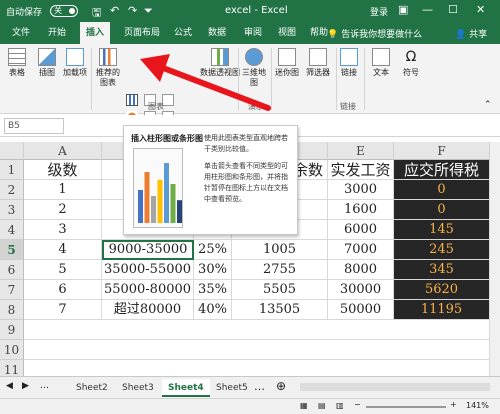 This screenshot has width=500, height=414. I want to click on zoom-out-icon: −, so click(357, 404).